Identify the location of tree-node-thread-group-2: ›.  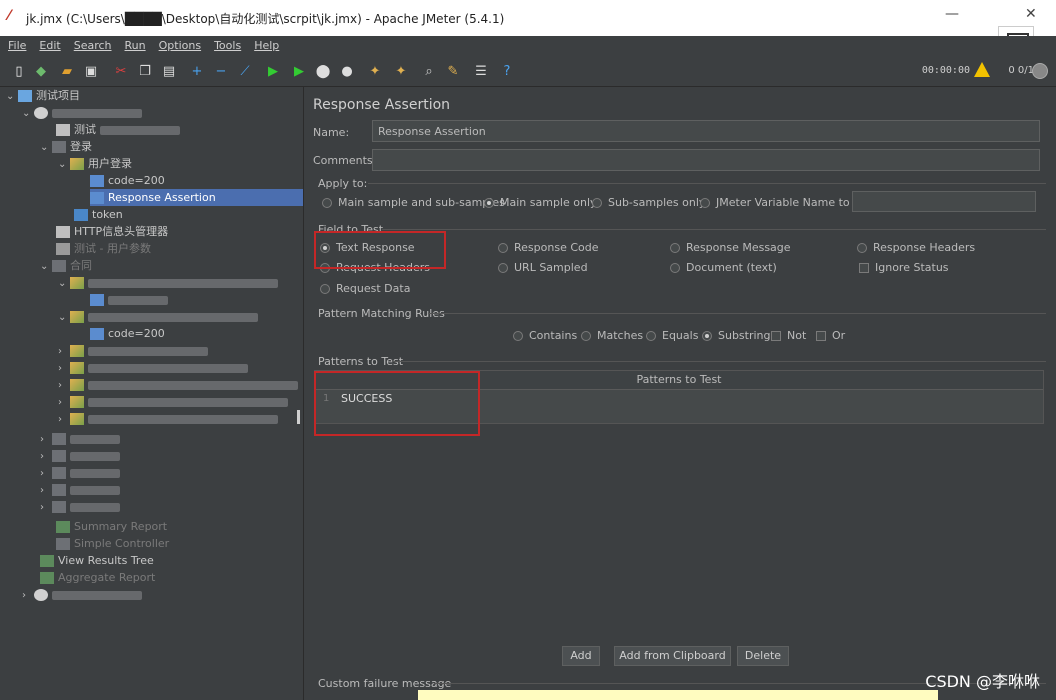
(82, 594).